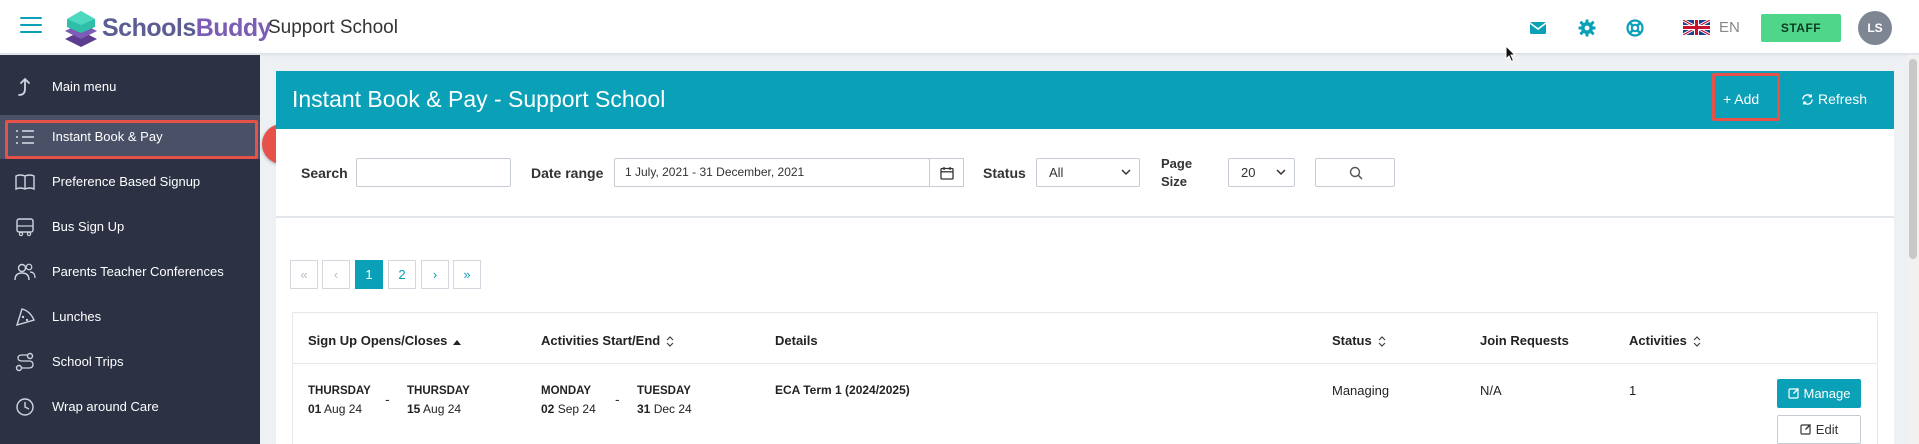  Describe the element at coordinates (1359, 340) in the screenshot. I see `column-header-status: Status` at that location.